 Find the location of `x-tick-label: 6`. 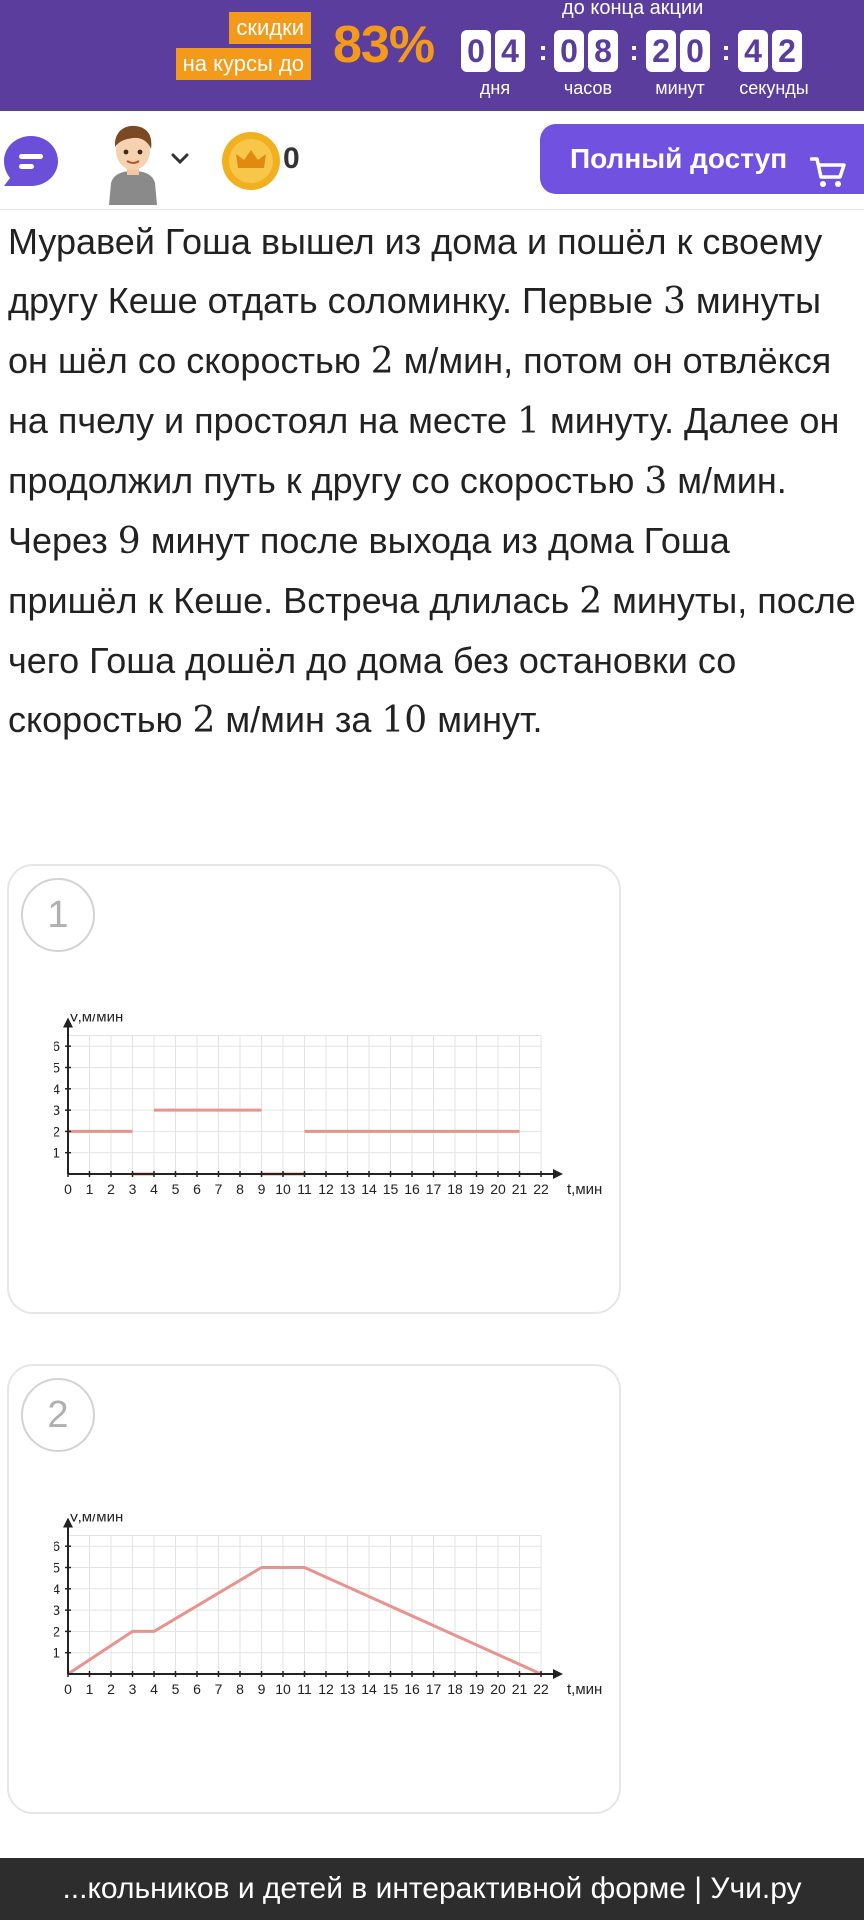

x-tick-label: 6 is located at coordinates (197, 1689).